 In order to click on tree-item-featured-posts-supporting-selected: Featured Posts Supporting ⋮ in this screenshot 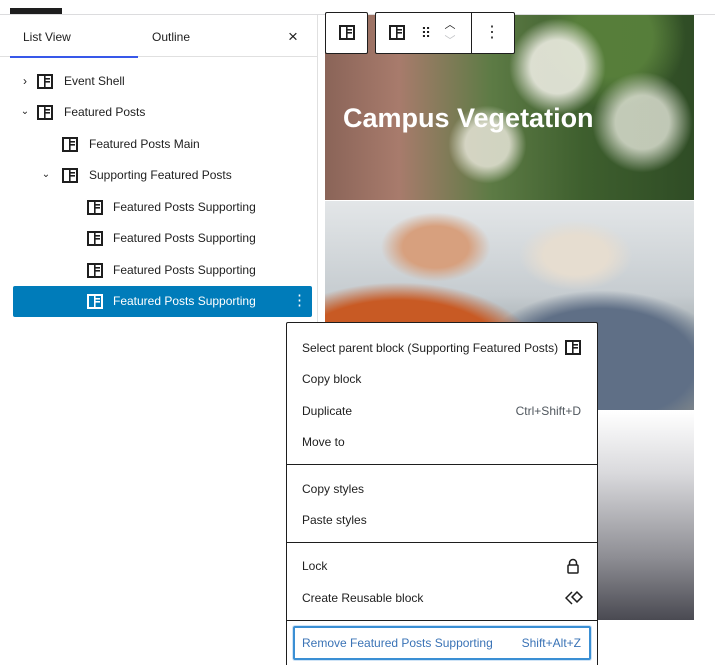, I will do `click(162, 301)`.